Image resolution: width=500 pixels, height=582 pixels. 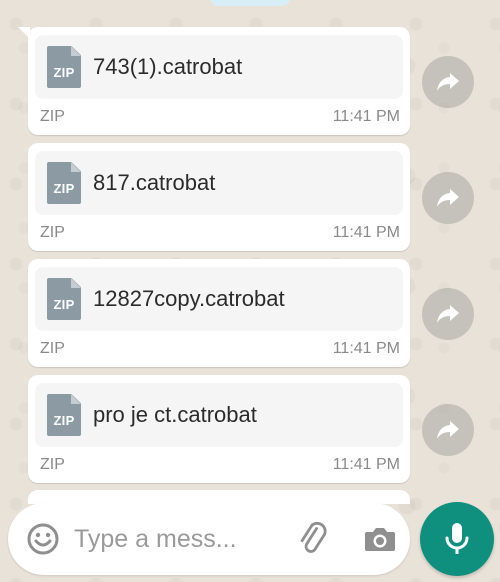 What do you see at coordinates (219, 183) in the screenshot?
I see `document-card: ZIP 817.catrobat` at bounding box center [219, 183].